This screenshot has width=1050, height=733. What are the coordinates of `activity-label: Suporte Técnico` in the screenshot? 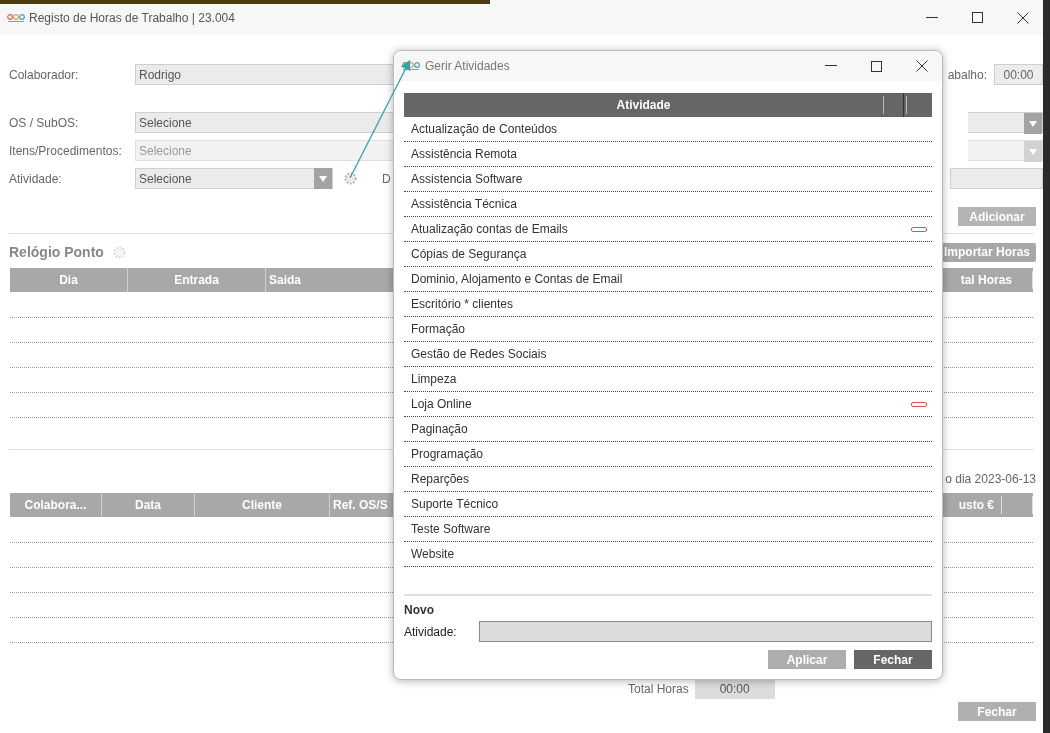 It's located at (455, 504).